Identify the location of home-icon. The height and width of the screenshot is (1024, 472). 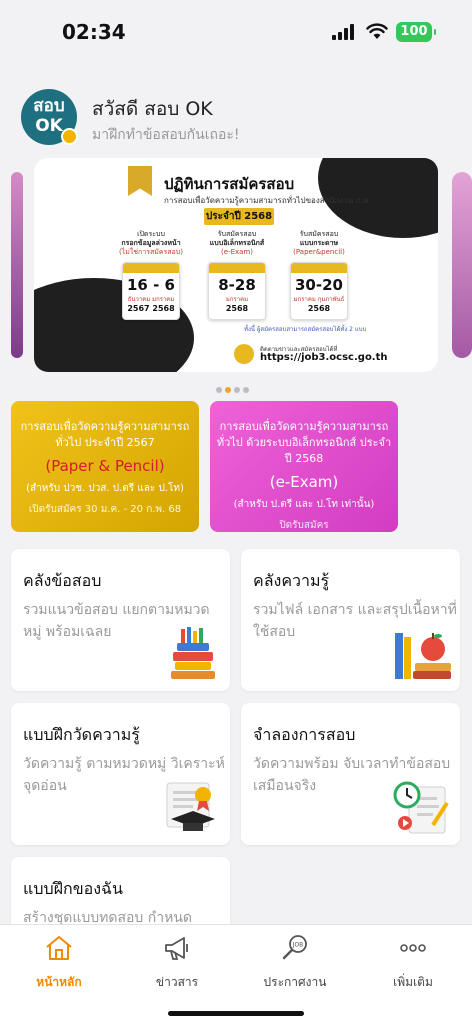
(59, 948).